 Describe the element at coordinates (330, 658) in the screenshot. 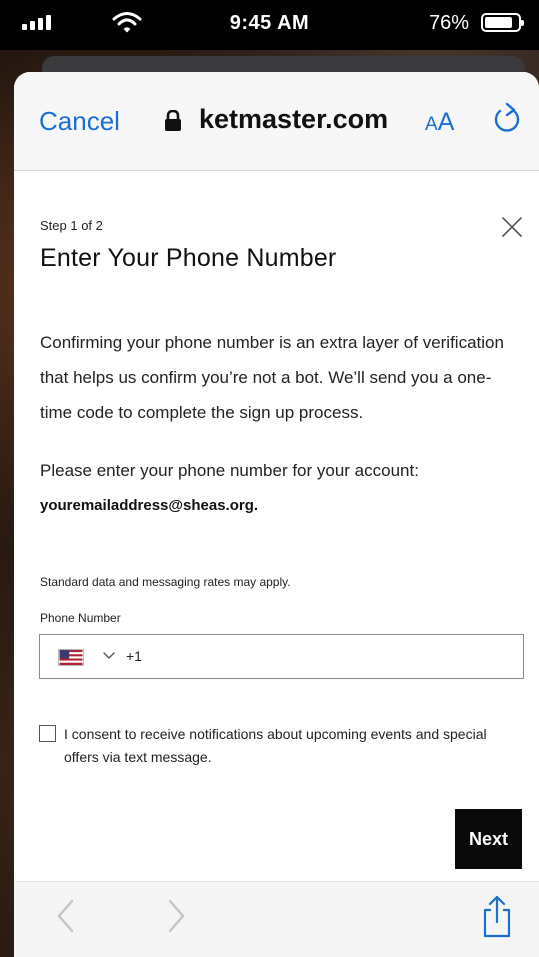

I see `phone-input` at that location.